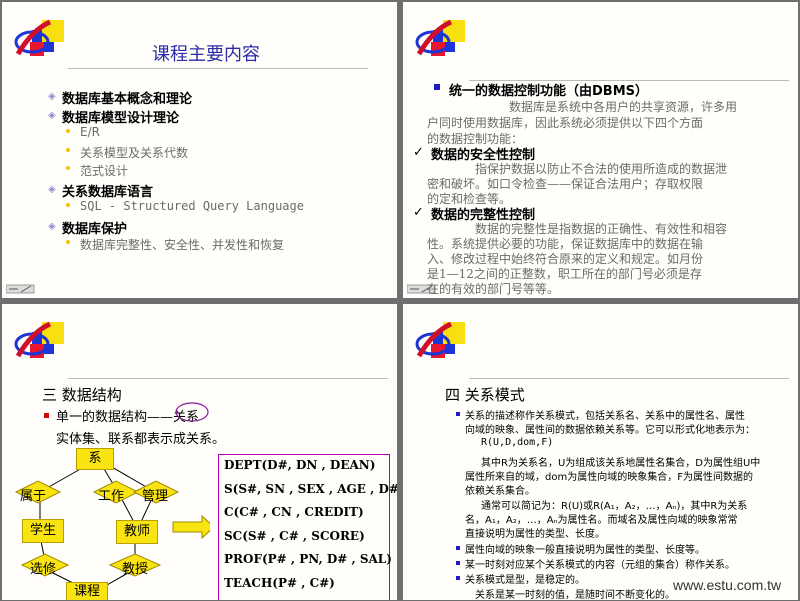 This screenshot has width=800, height=601. I want to click on intro-line: 的数据控制功能：, so click(475, 139).